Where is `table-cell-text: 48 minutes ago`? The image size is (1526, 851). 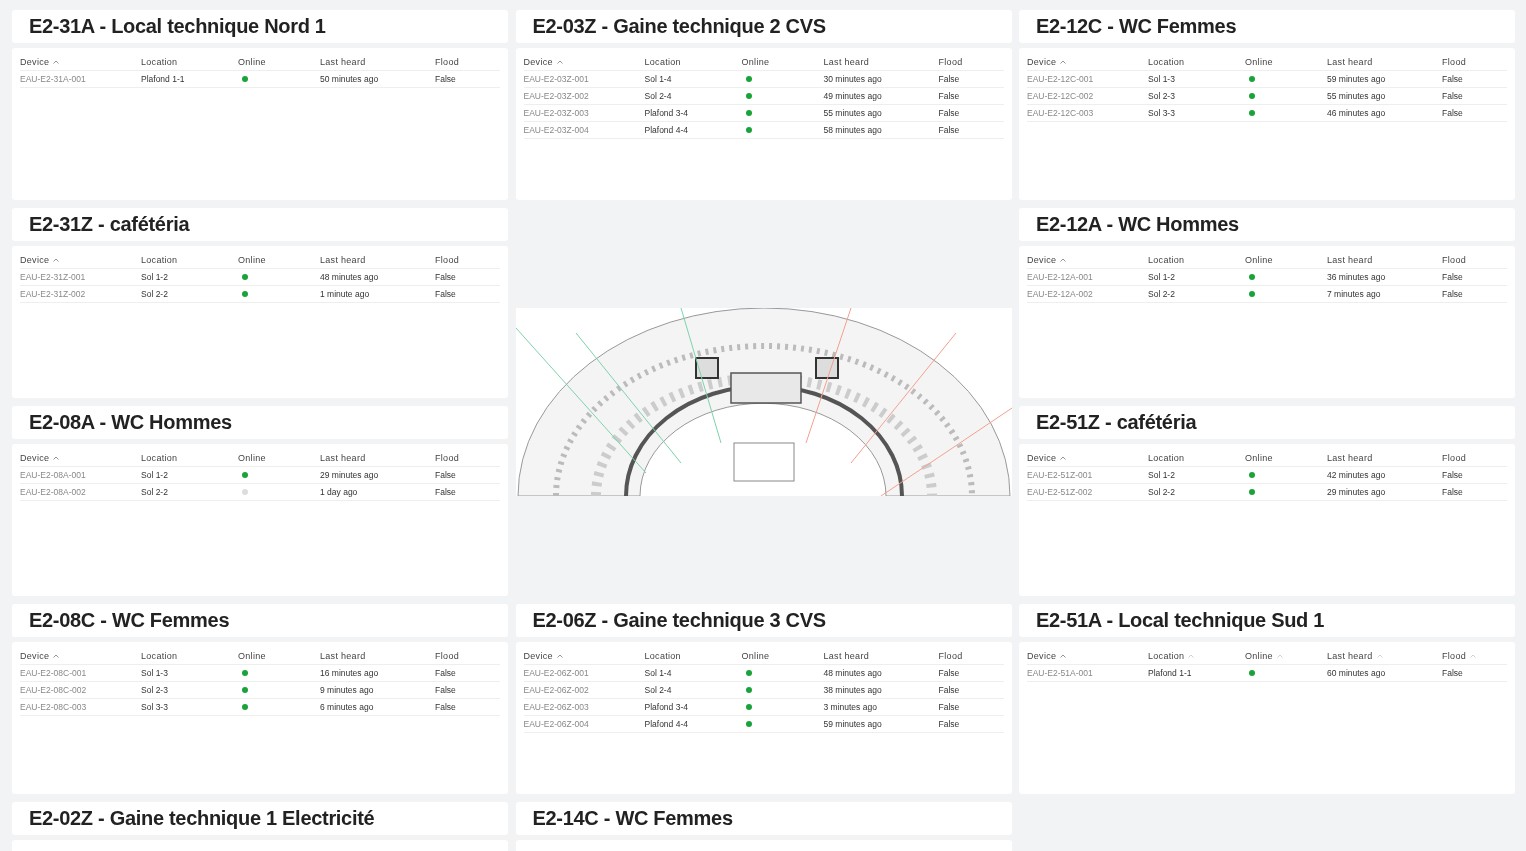
table-cell-text: 48 minutes ago is located at coordinates (853, 673).